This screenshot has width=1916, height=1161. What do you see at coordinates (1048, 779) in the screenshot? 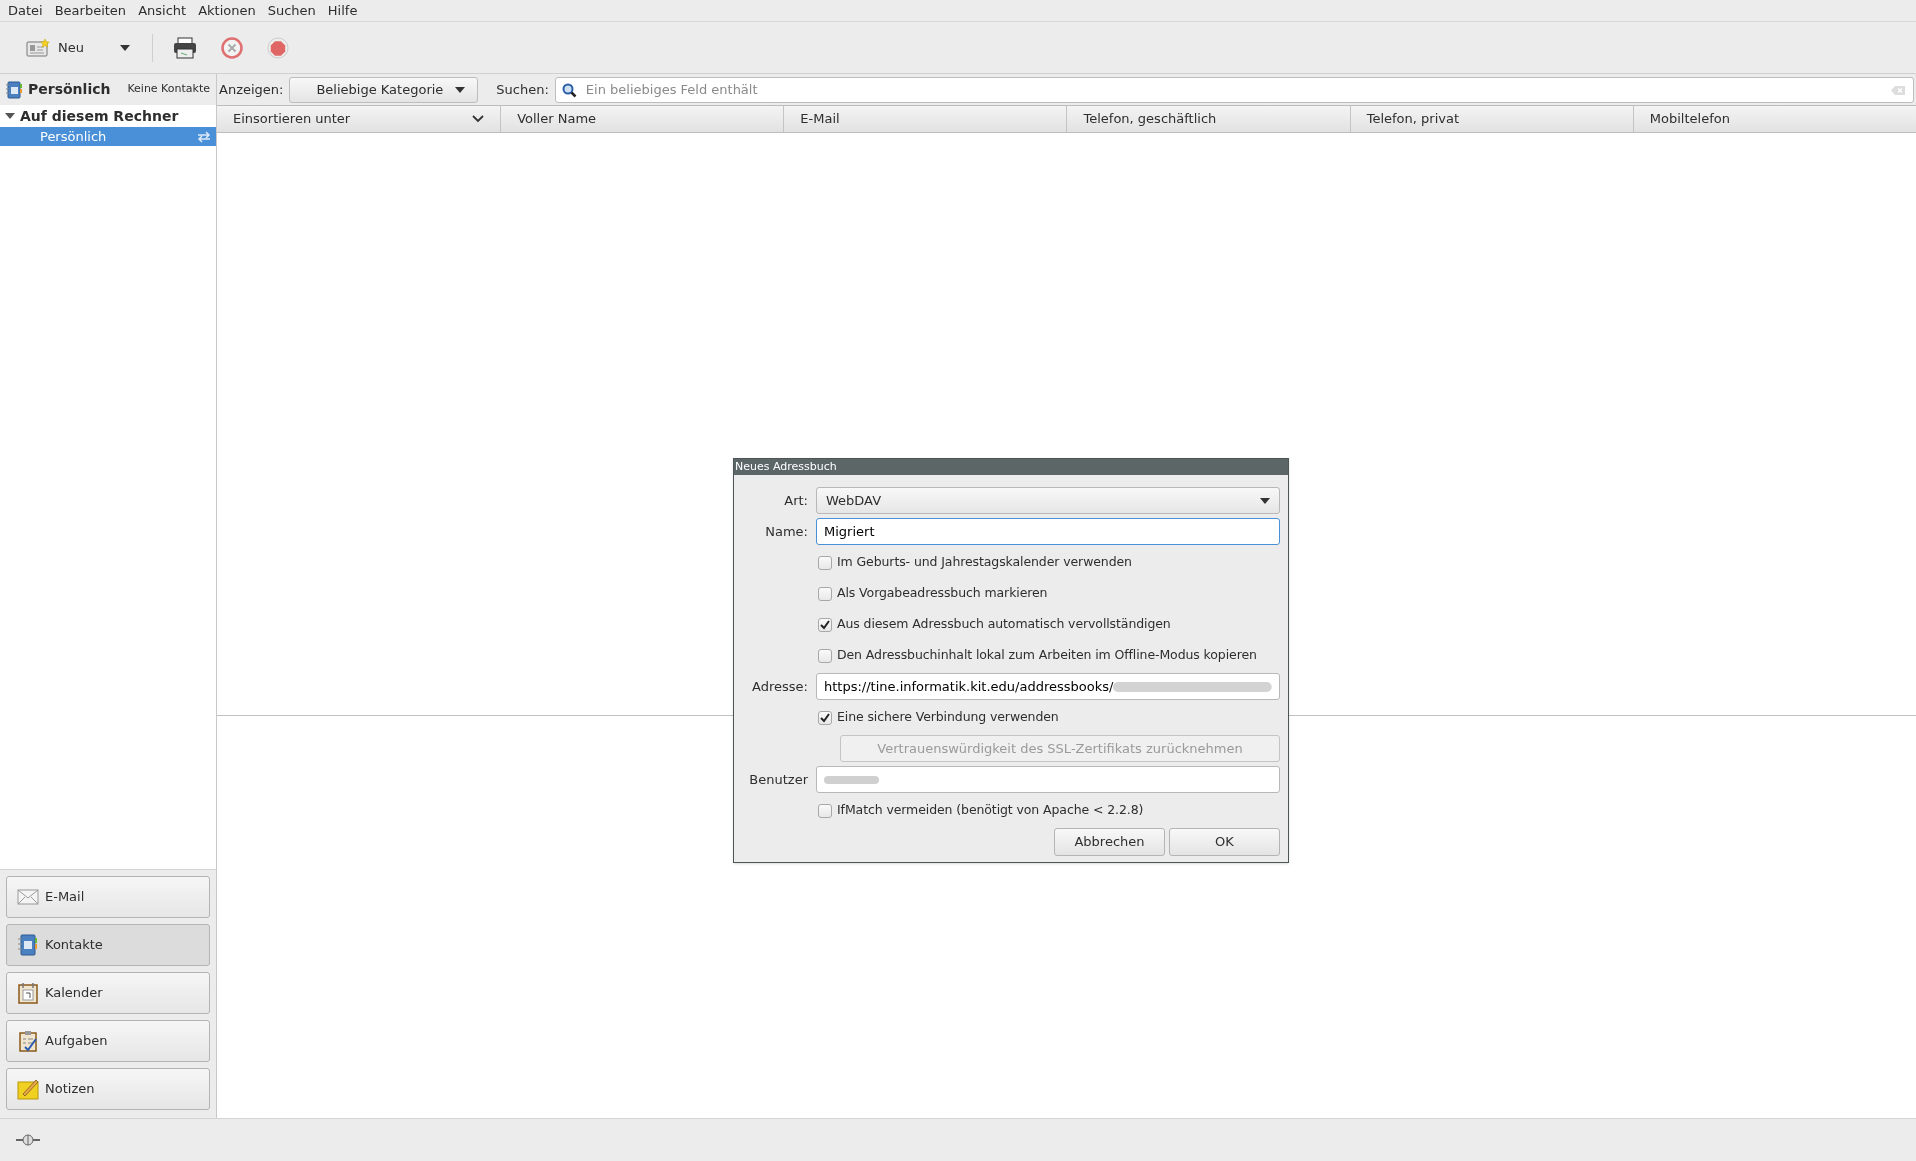
I see `user-field` at bounding box center [1048, 779].